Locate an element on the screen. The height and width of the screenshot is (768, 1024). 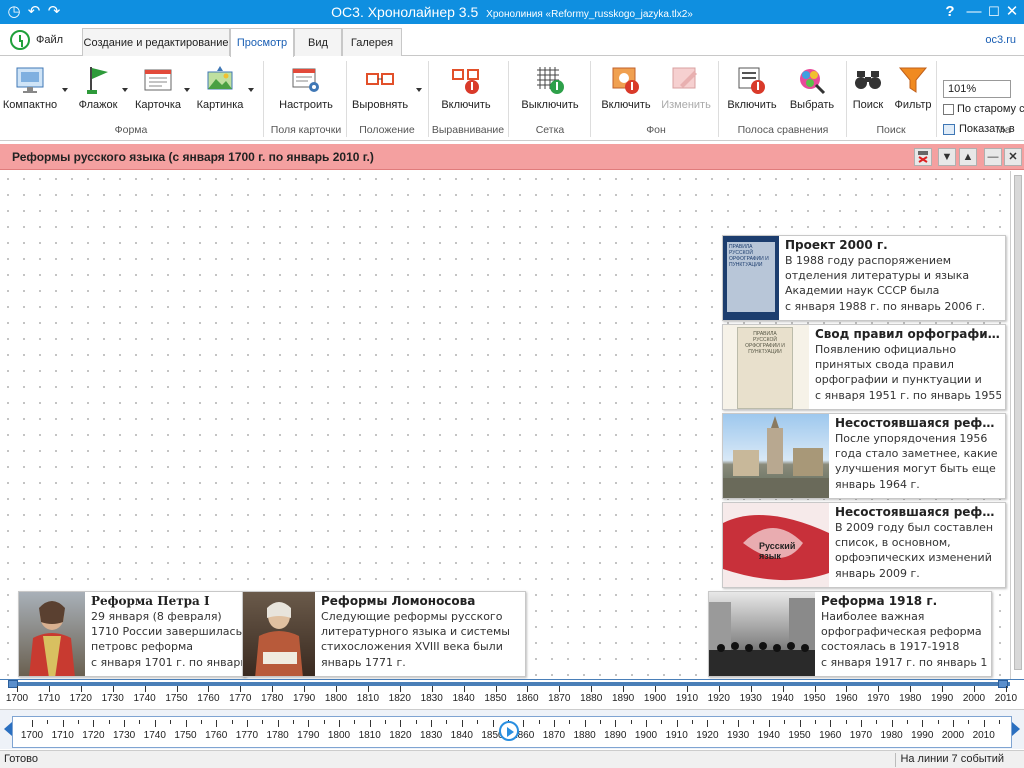
zoom-field: 101% is located at coordinates (977, 89).